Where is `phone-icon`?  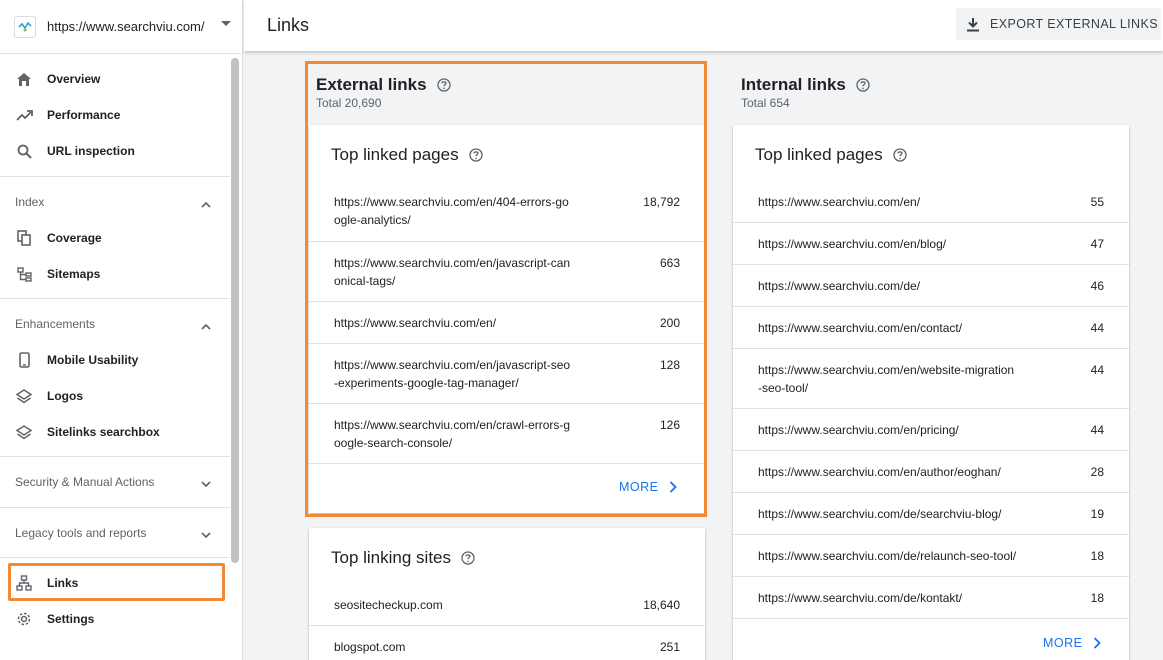
phone-icon is located at coordinates (24, 360).